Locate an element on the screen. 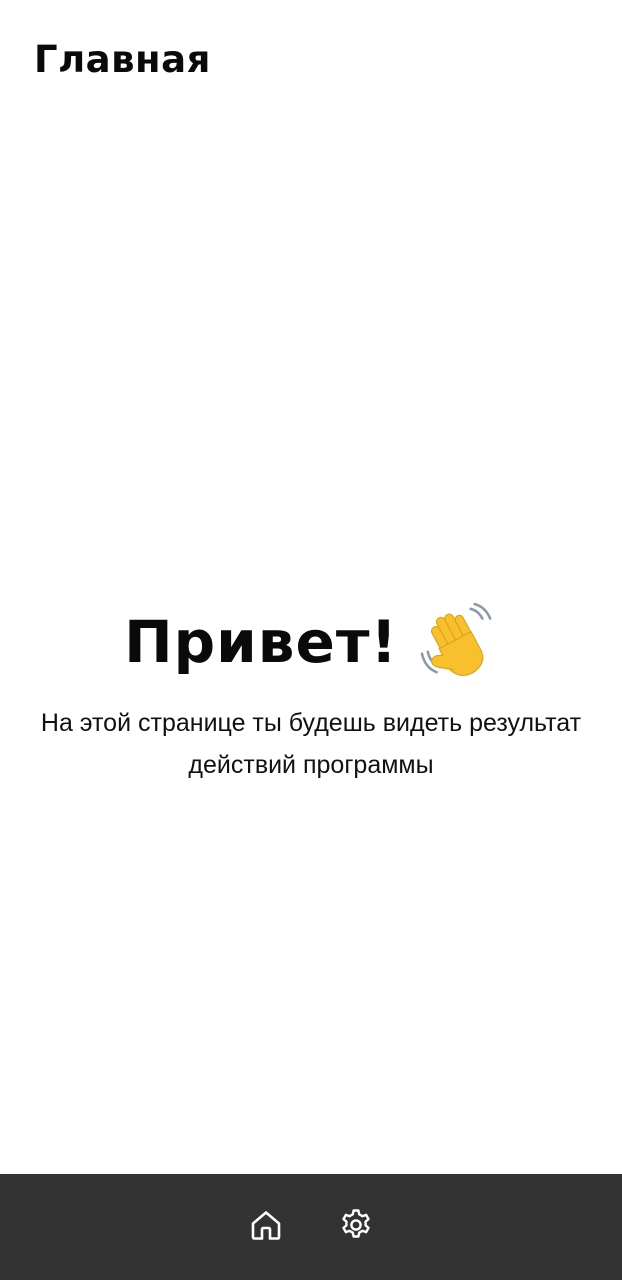 This screenshot has height=1280, width=622. page-title: Главная is located at coordinates (122, 59).